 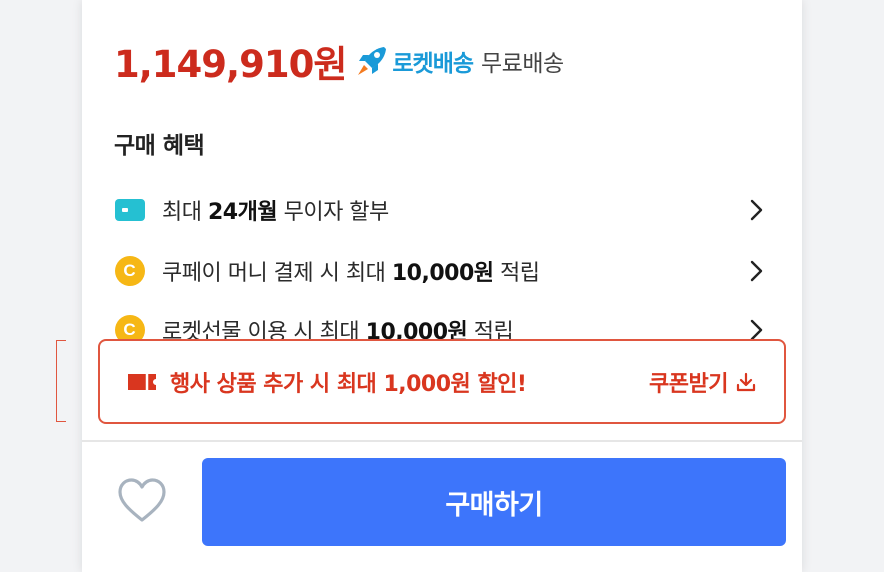 I want to click on benefits-title: 구매 혜택, so click(x=159, y=146).